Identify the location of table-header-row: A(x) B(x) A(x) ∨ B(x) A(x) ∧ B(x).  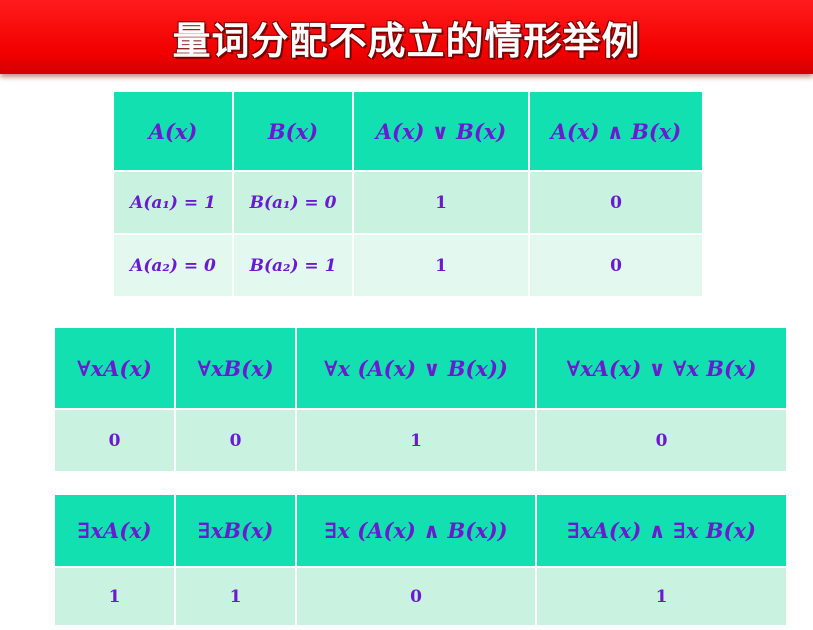
(408, 131).